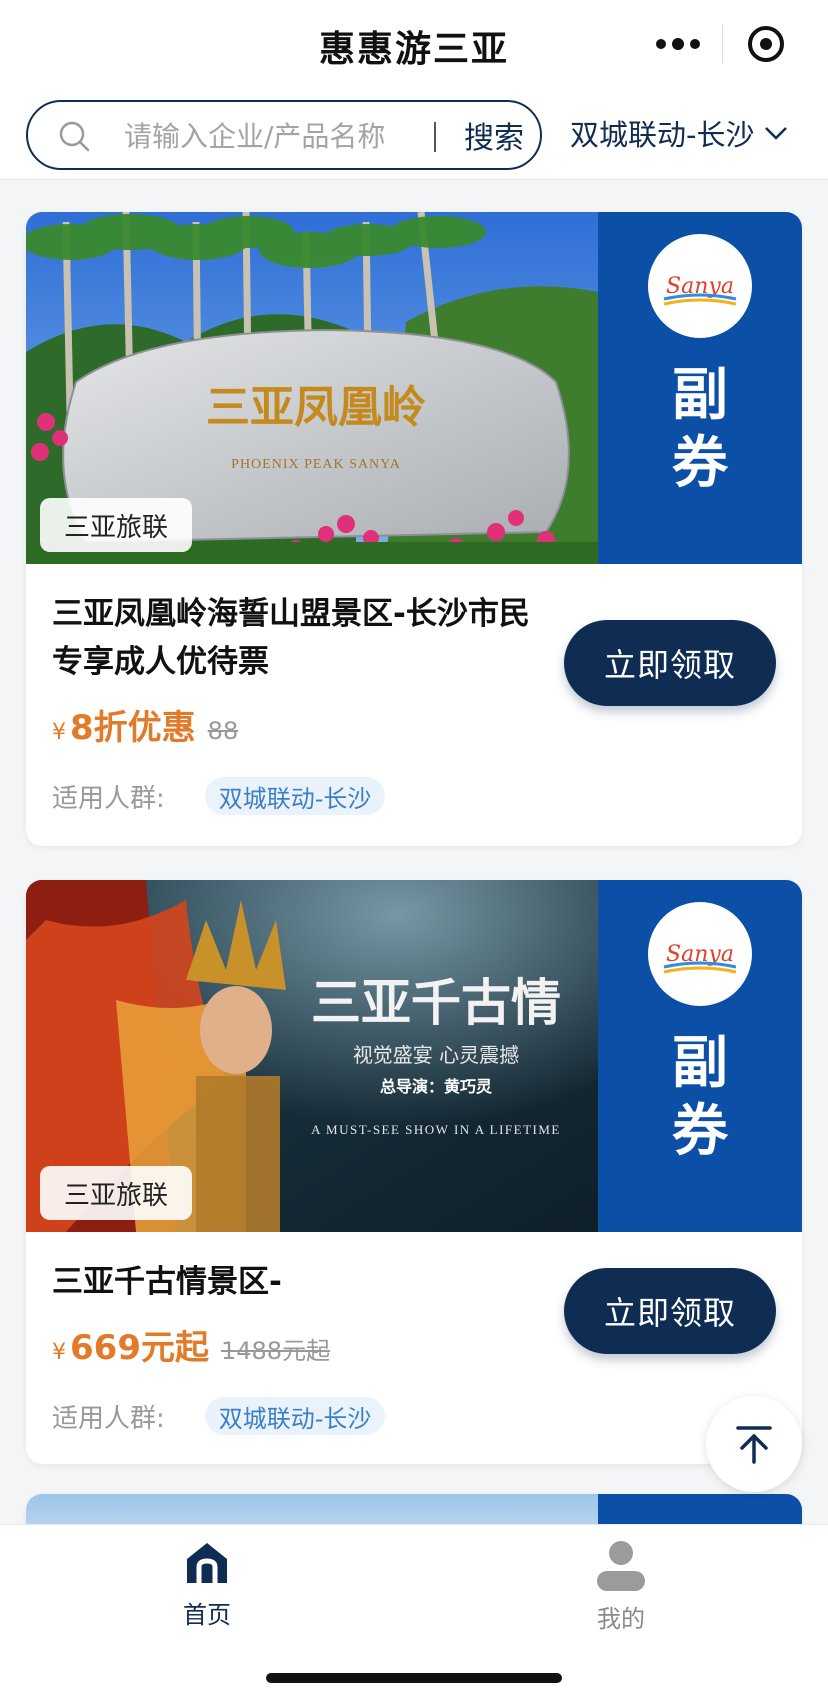  I want to click on more-menu-button, so click(678, 44).